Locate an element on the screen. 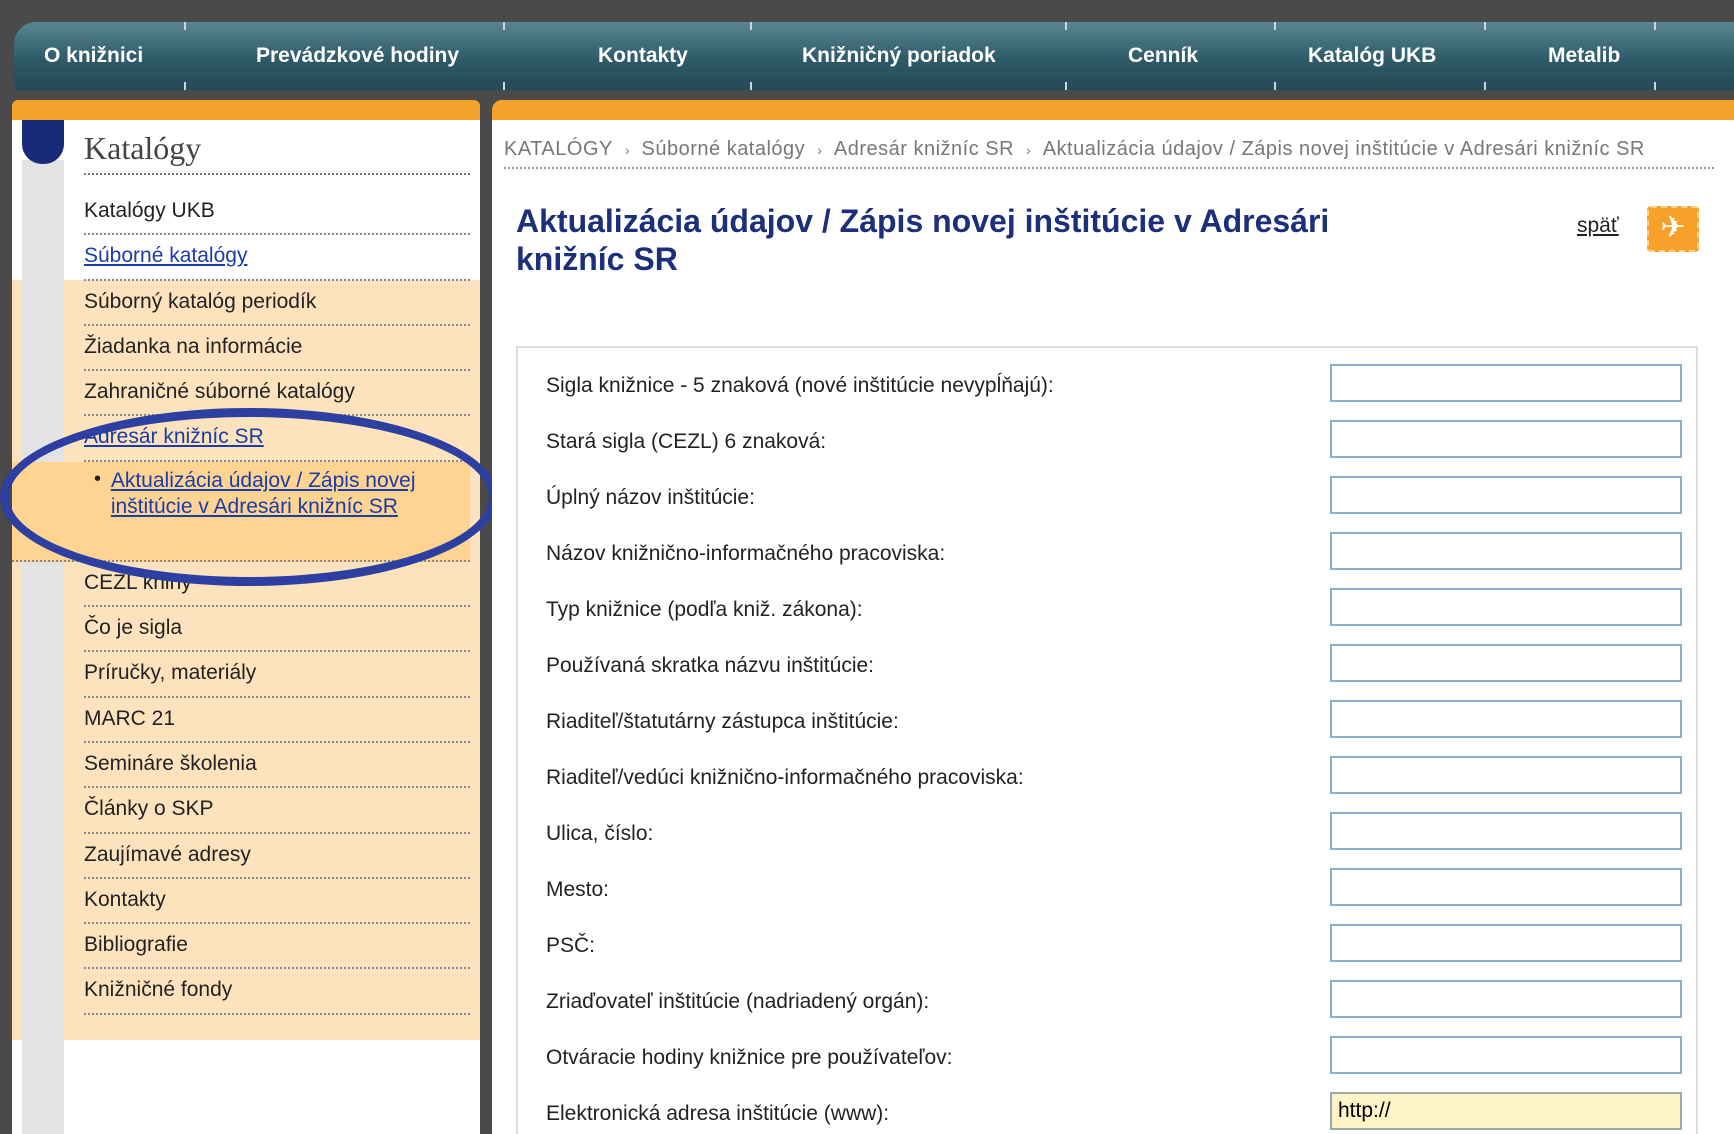  form-row: Riaditeľ/štatutárny zástupca inštitúcie: is located at coordinates (1108, 722).